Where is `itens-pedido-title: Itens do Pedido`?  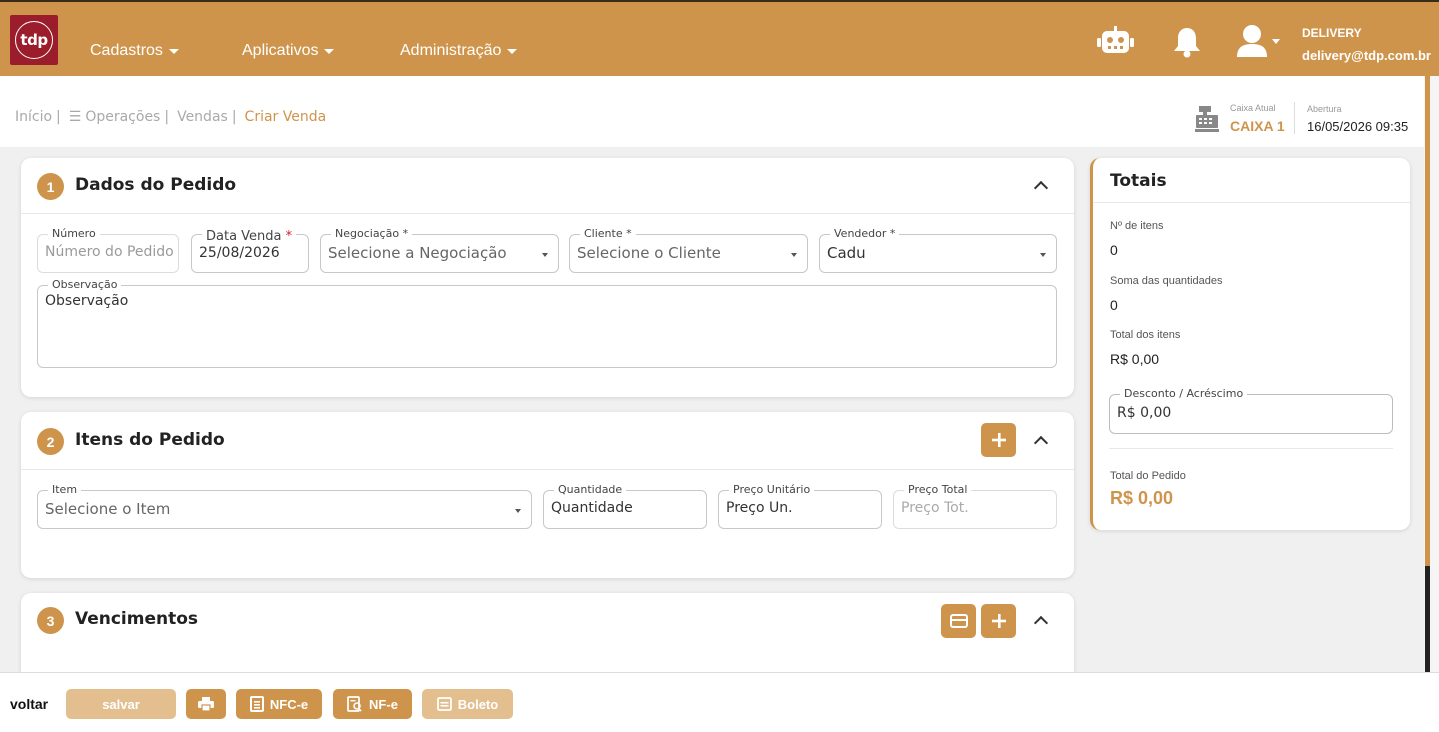 itens-pedido-title: Itens do Pedido is located at coordinates (150, 440).